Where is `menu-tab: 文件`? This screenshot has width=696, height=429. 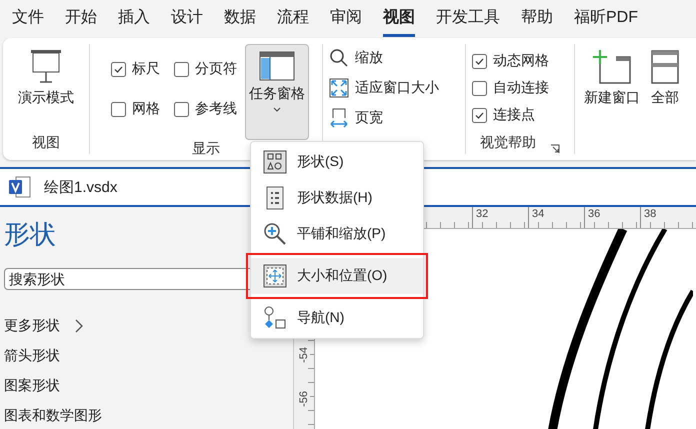
menu-tab: 文件 is located at coordinates (28, 19).